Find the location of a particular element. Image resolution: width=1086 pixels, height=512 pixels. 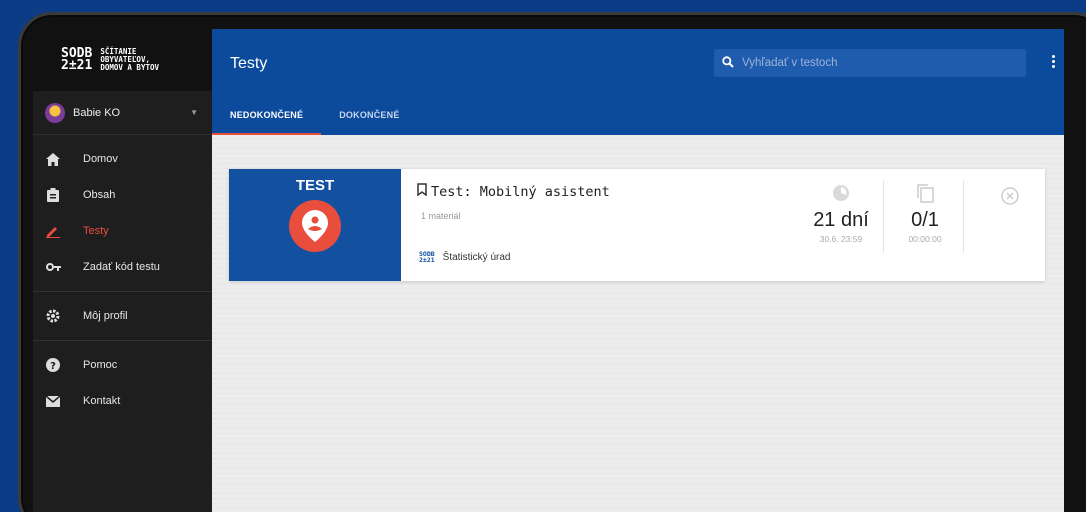

deadline-stat: 21 dní 30.6. 23:59 is located at coordinates (841, 217).